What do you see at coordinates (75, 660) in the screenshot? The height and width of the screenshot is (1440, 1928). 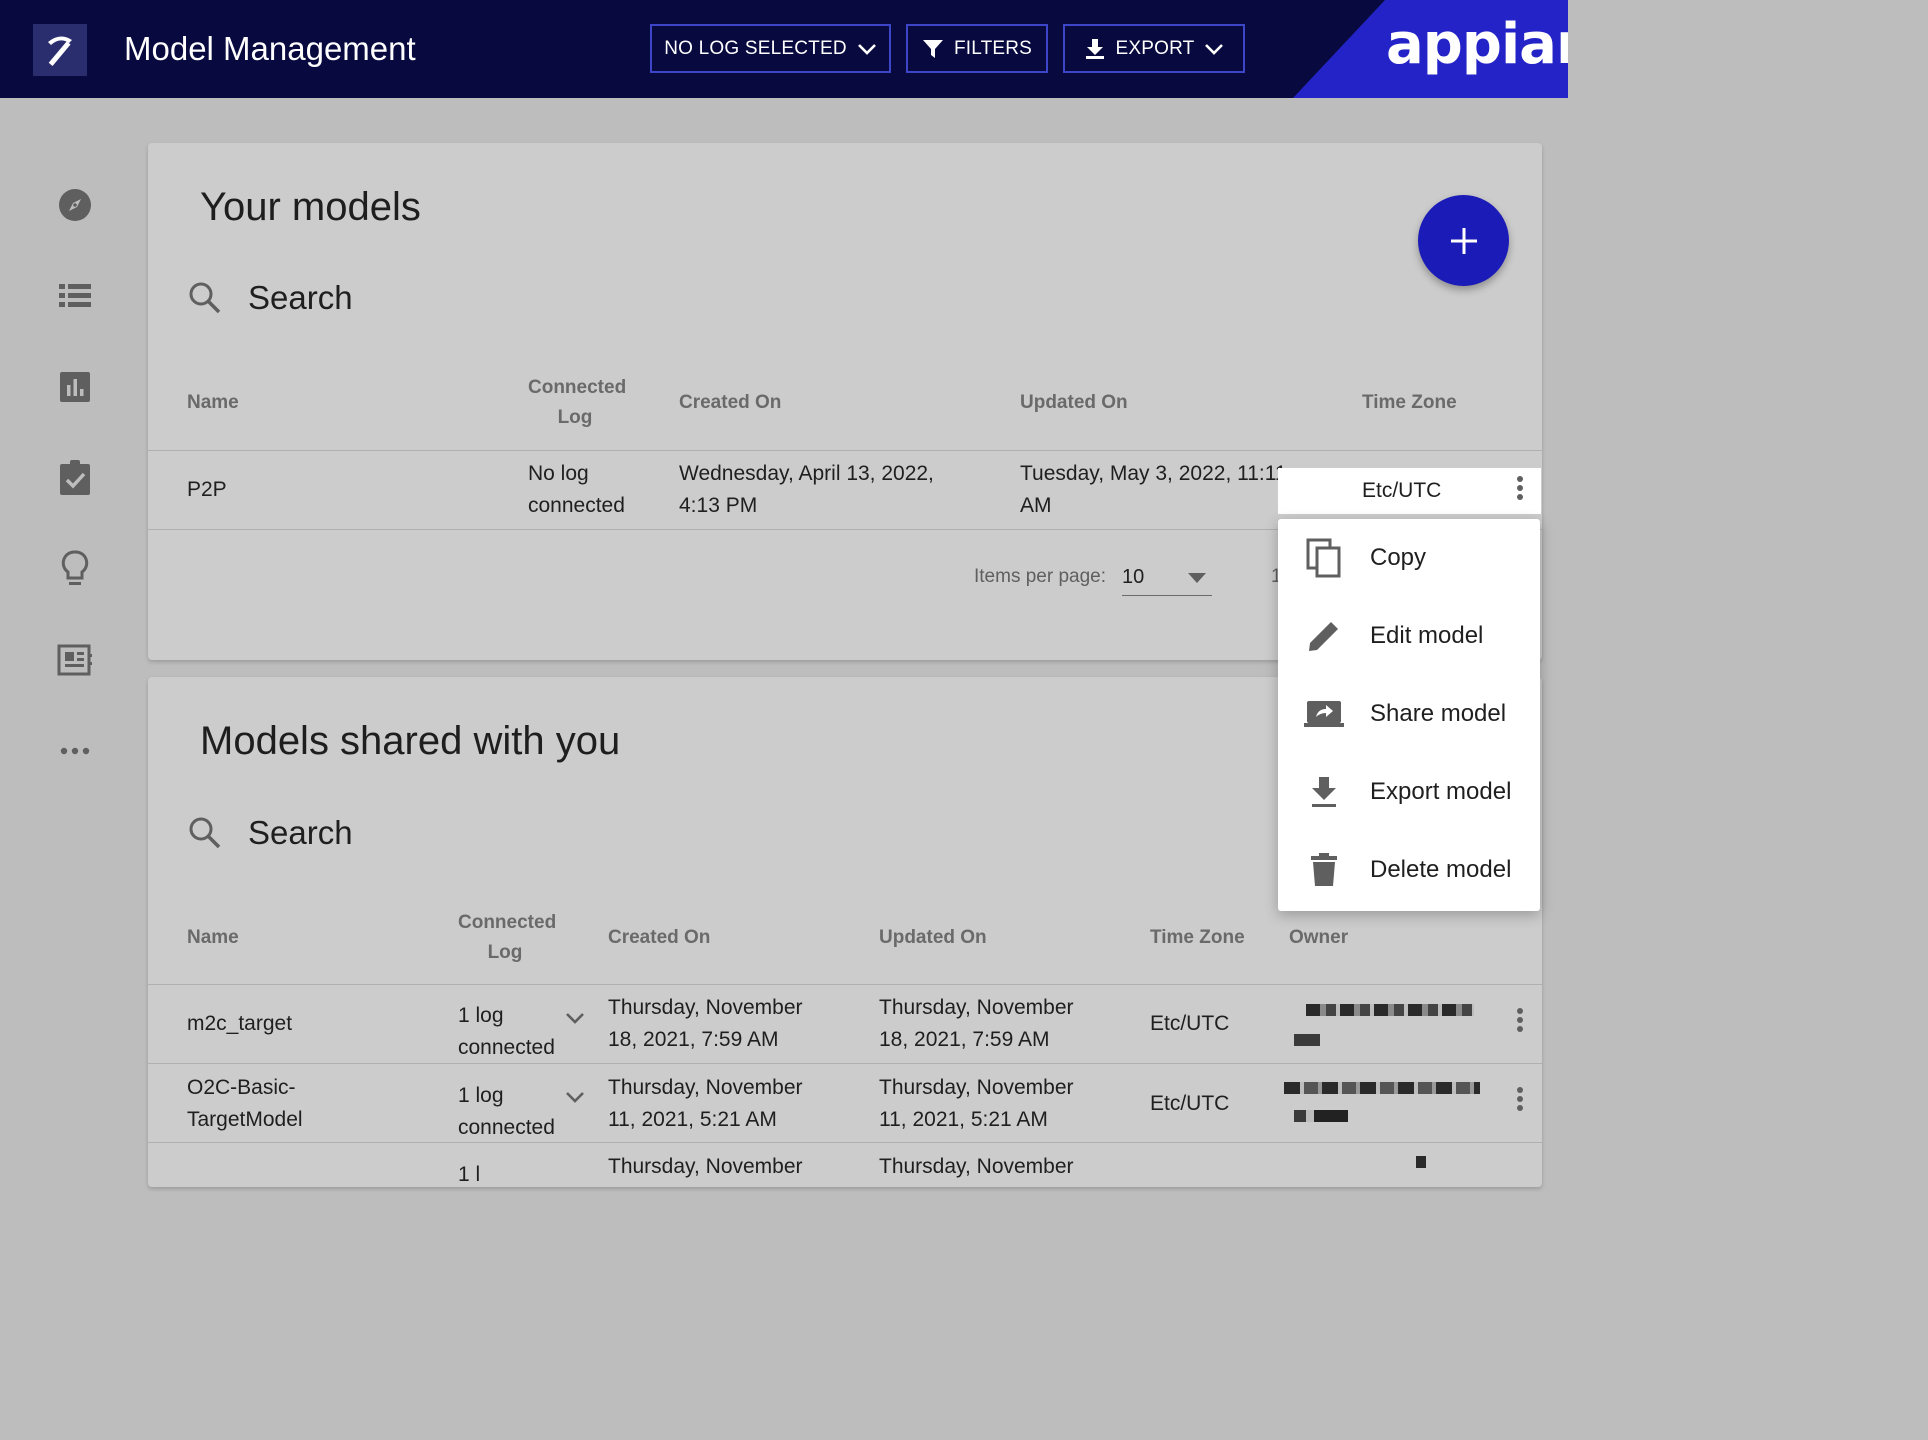 I see `dashboard-icon` at bounding box center [75, 660].